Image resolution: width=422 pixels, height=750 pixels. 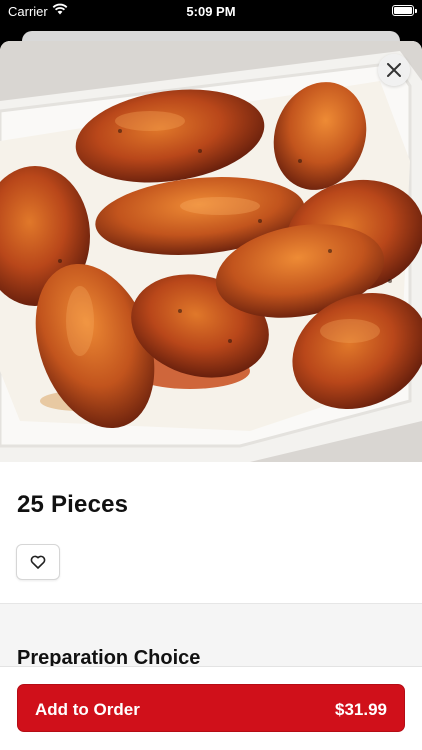 What do you see at coordinates (87, 709) in the screenshot?
I see `add-to-order-label: Add to Order` at bounding box center [87, 709].